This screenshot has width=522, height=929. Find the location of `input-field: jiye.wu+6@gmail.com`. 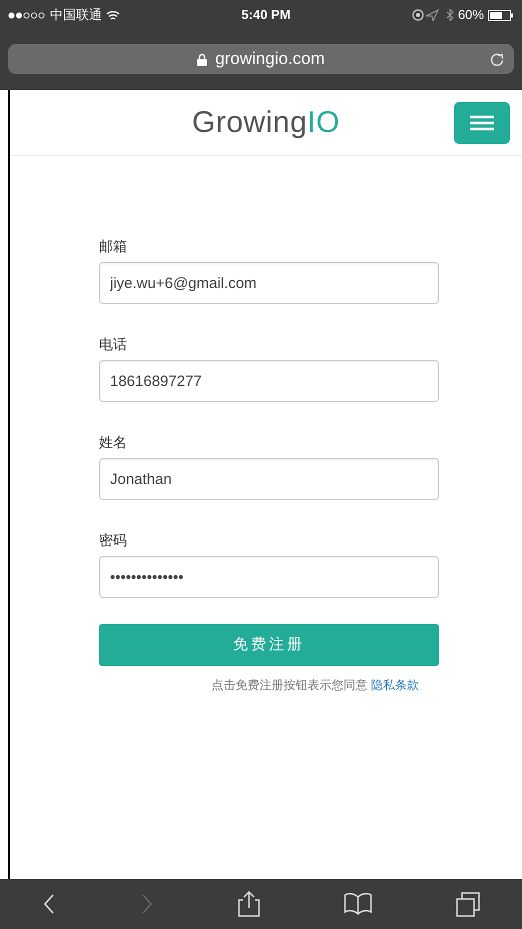

input-field: jiye.wu+6@gmail.com is located at coordinates (269, 283).